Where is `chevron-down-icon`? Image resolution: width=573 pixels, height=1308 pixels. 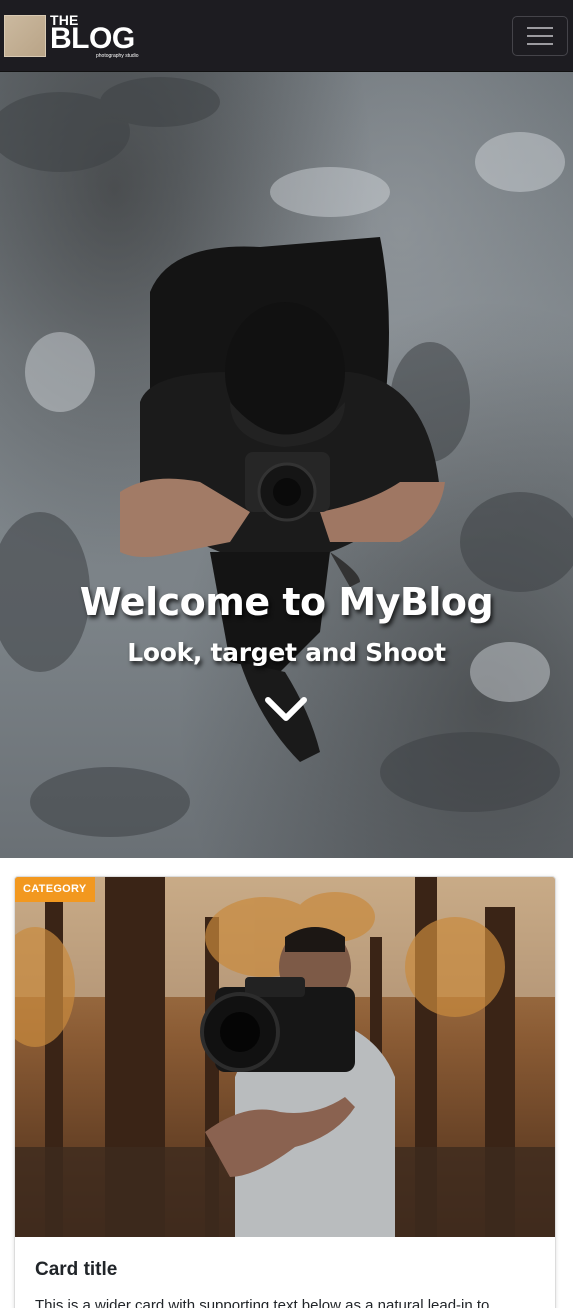 chevron-down-icon is located at coordinates (286, 708).